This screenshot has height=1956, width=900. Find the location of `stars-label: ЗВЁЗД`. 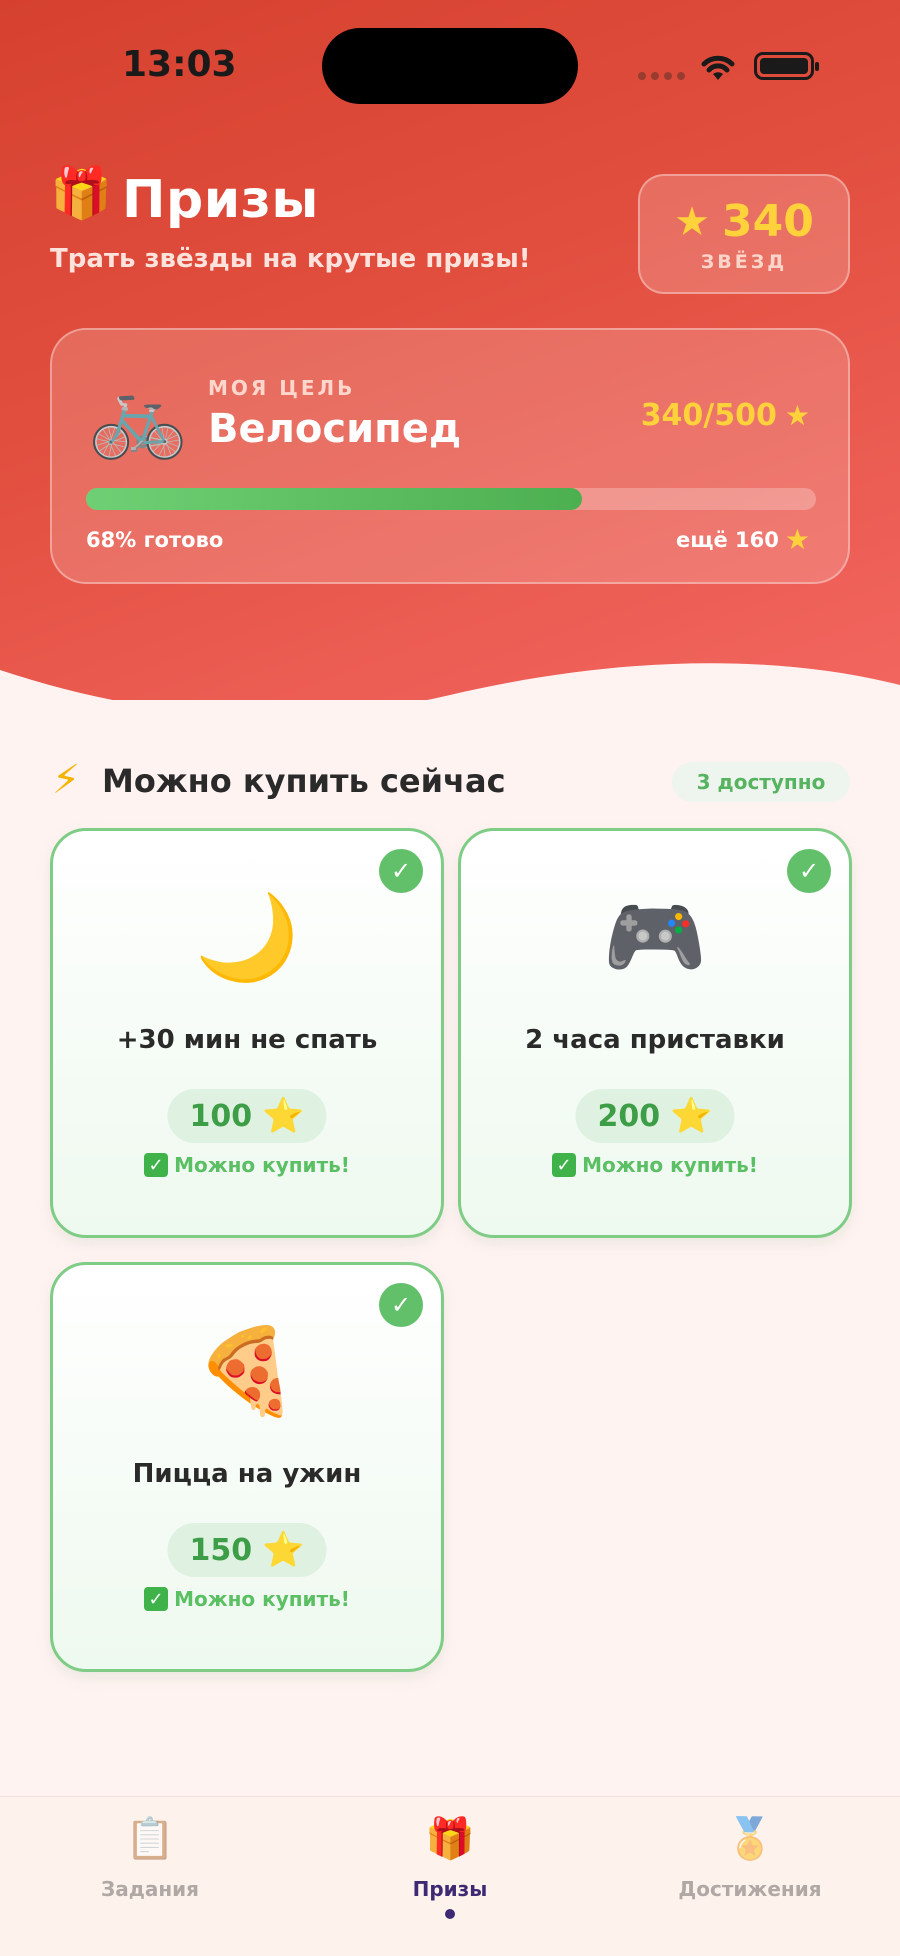

stars-label: ЗВЁЗД is located at coordinates (744, 262).